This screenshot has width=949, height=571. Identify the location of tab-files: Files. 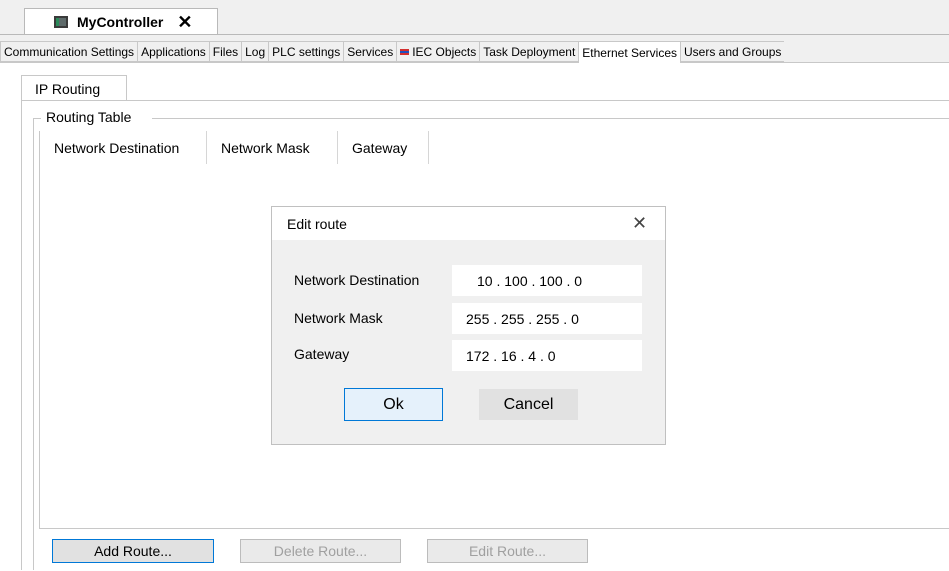
(225, 51).